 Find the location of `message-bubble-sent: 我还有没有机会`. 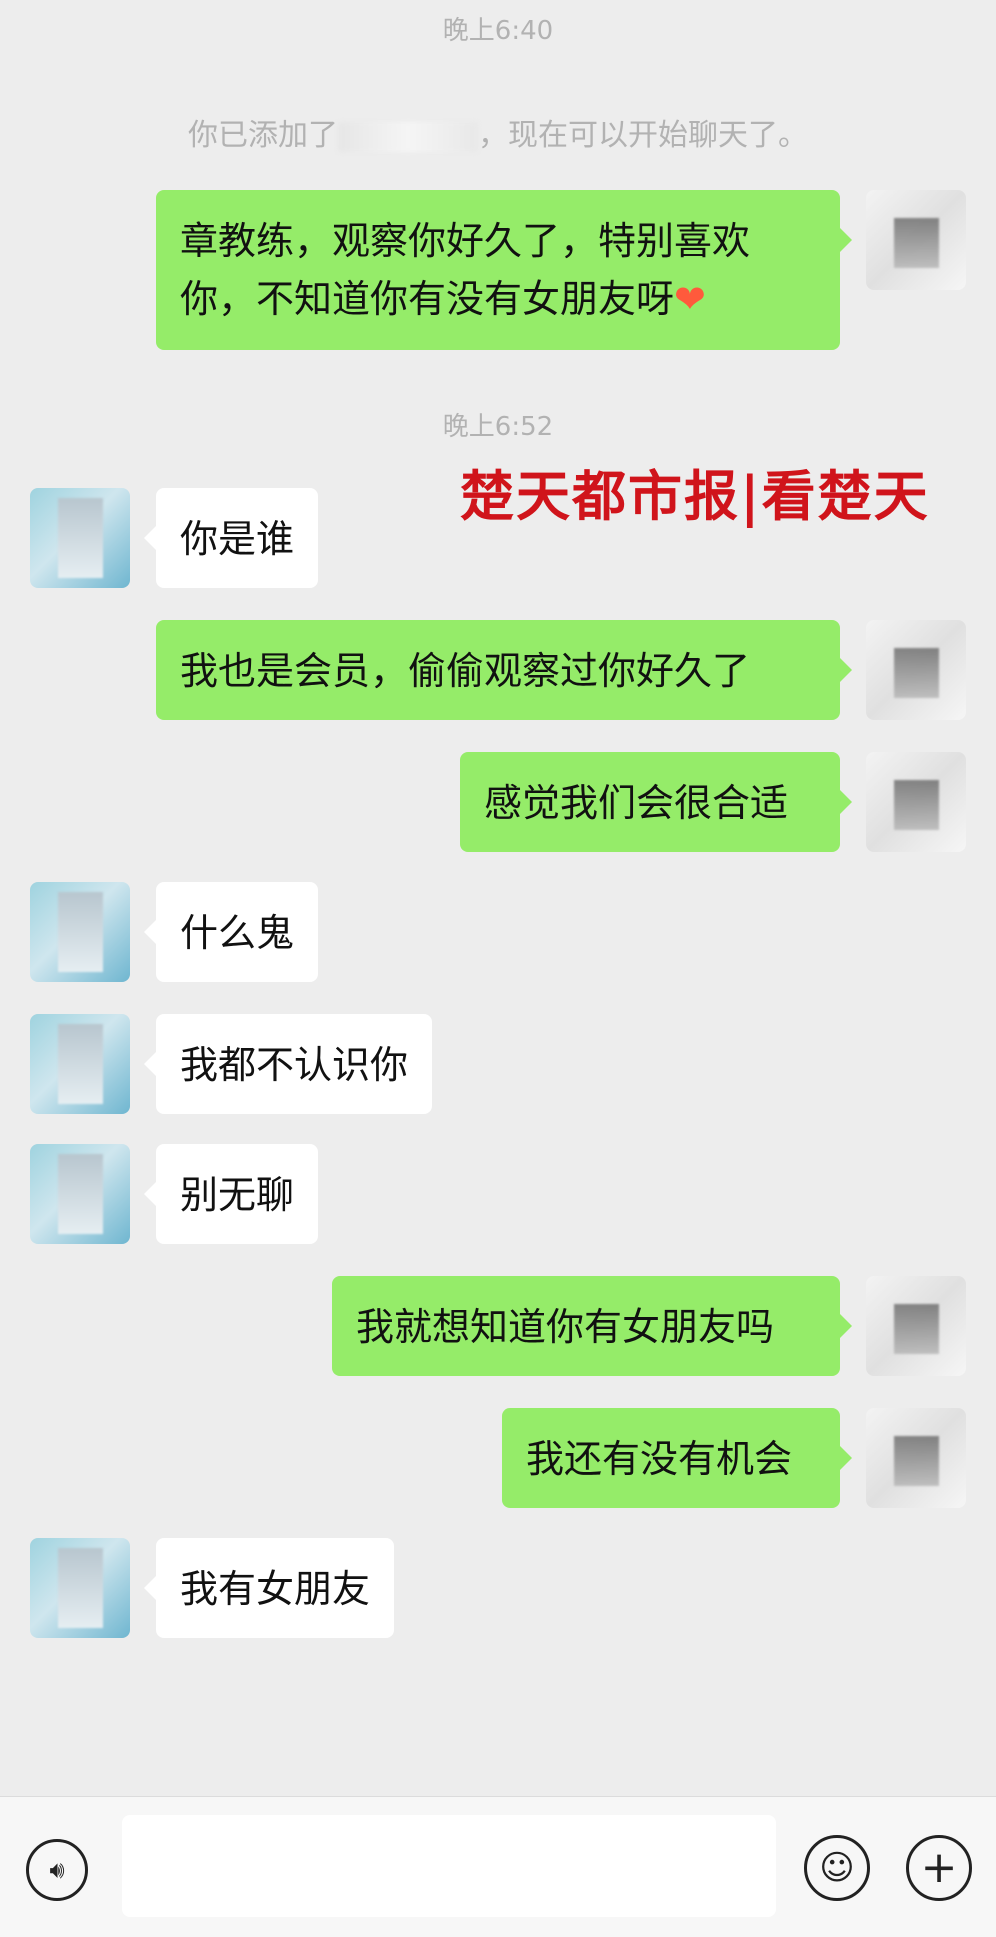

message-bubble-sent: 我还有没有机会 is located at coordinates (677, 1458).